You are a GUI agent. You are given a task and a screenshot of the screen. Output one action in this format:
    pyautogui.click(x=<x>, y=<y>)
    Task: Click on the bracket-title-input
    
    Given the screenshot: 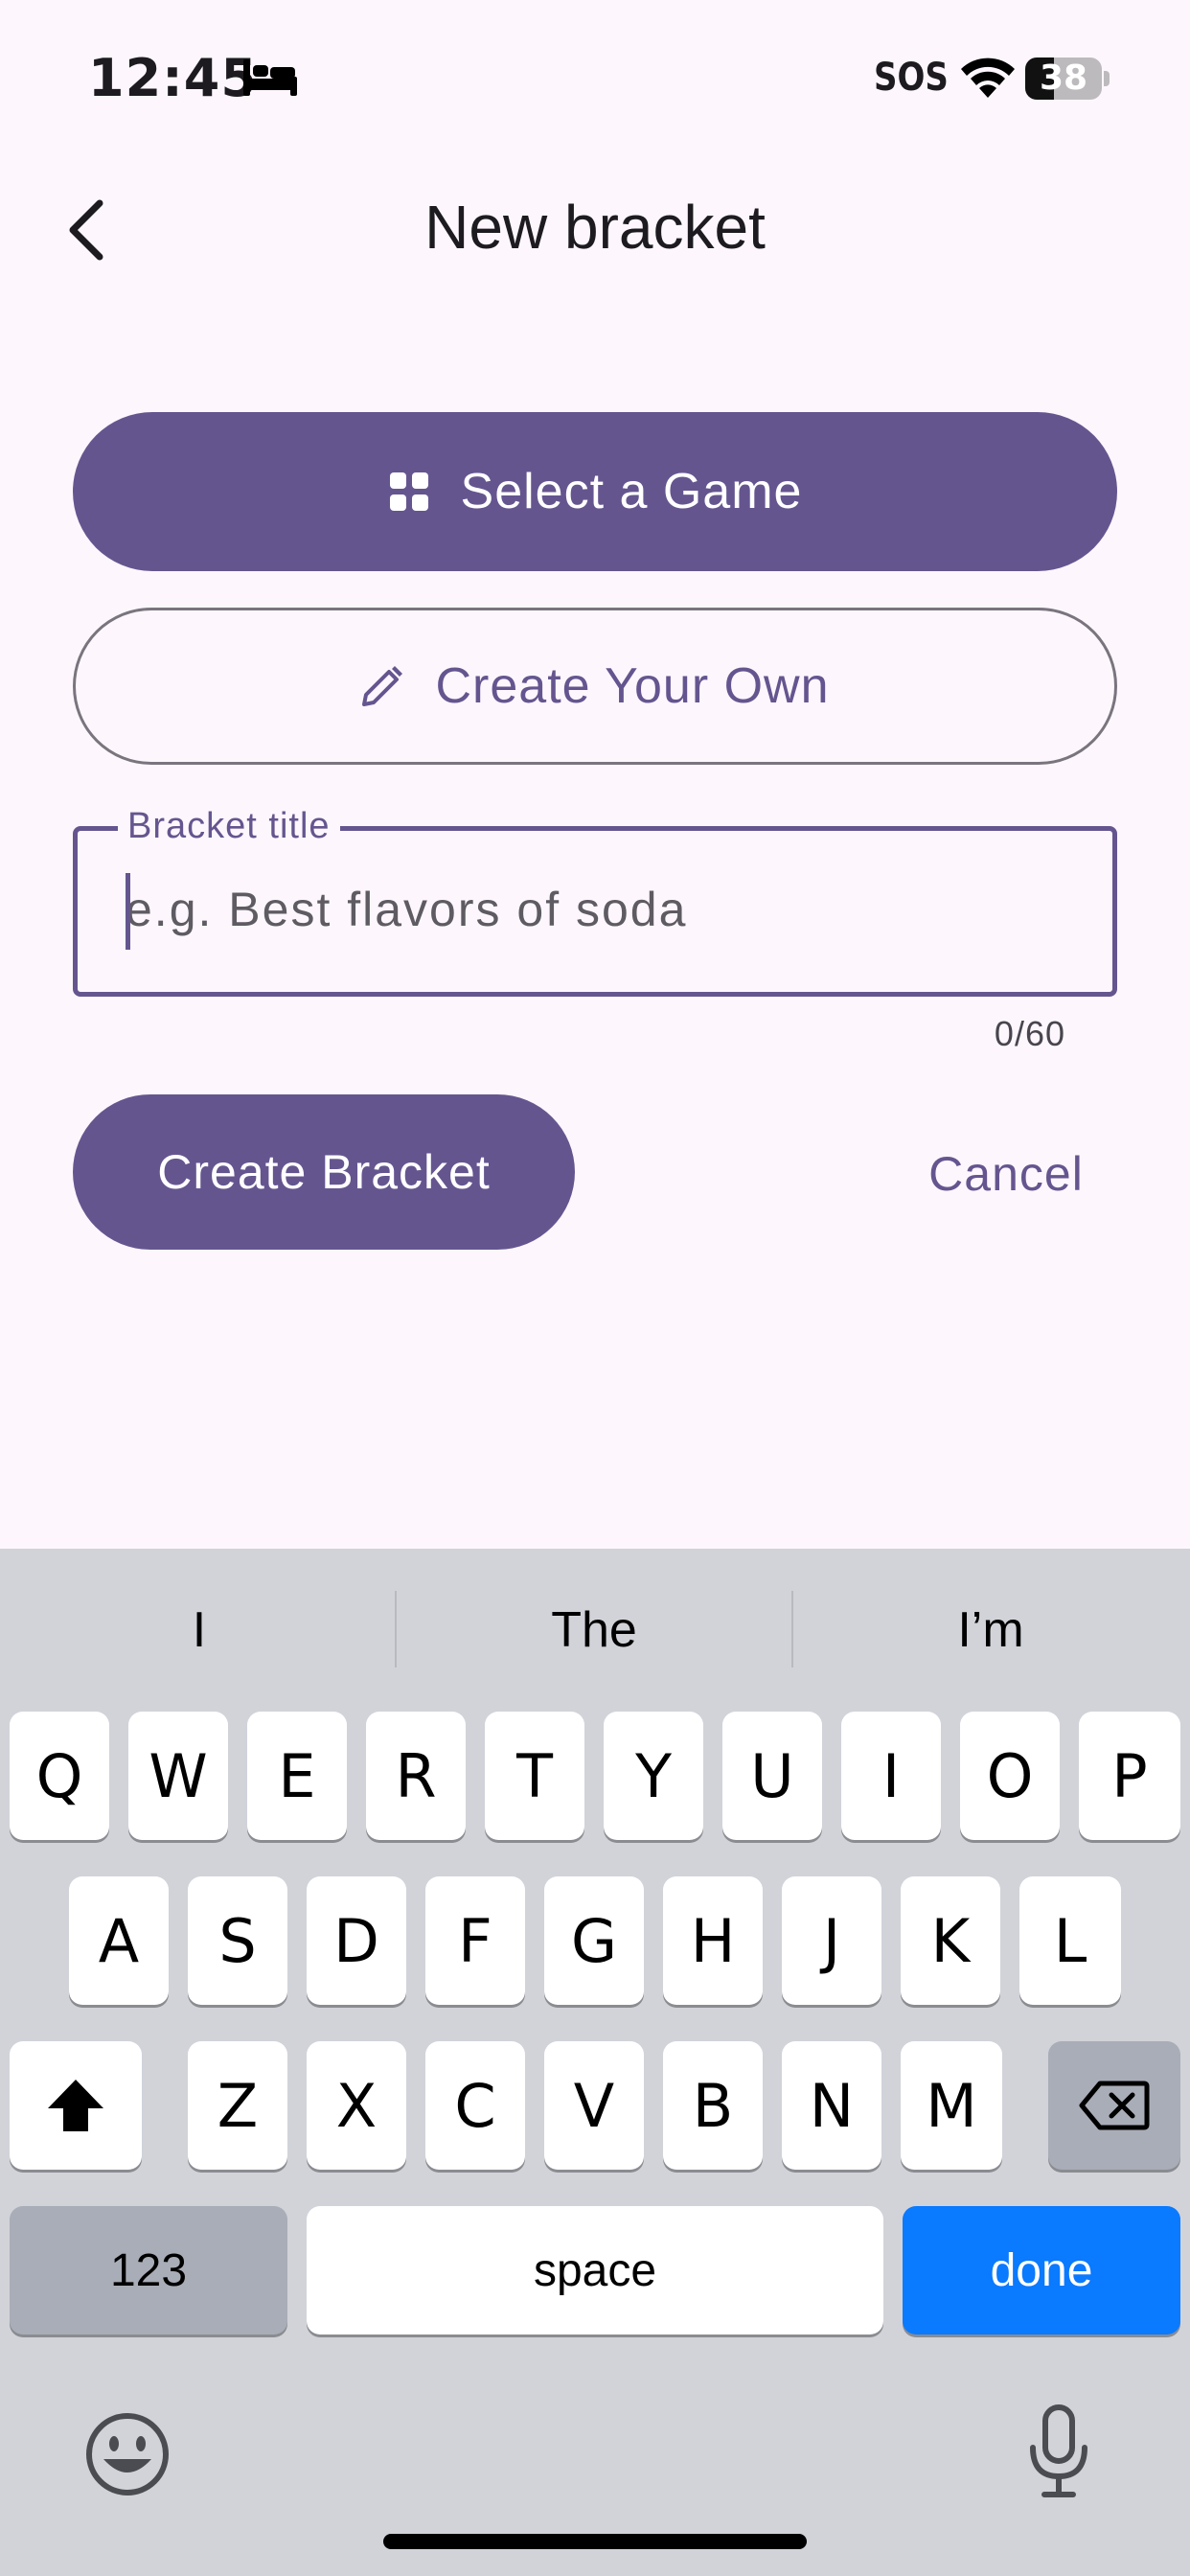 What is the action you would take?
    pyautogui.click(x=595, y=909)
    